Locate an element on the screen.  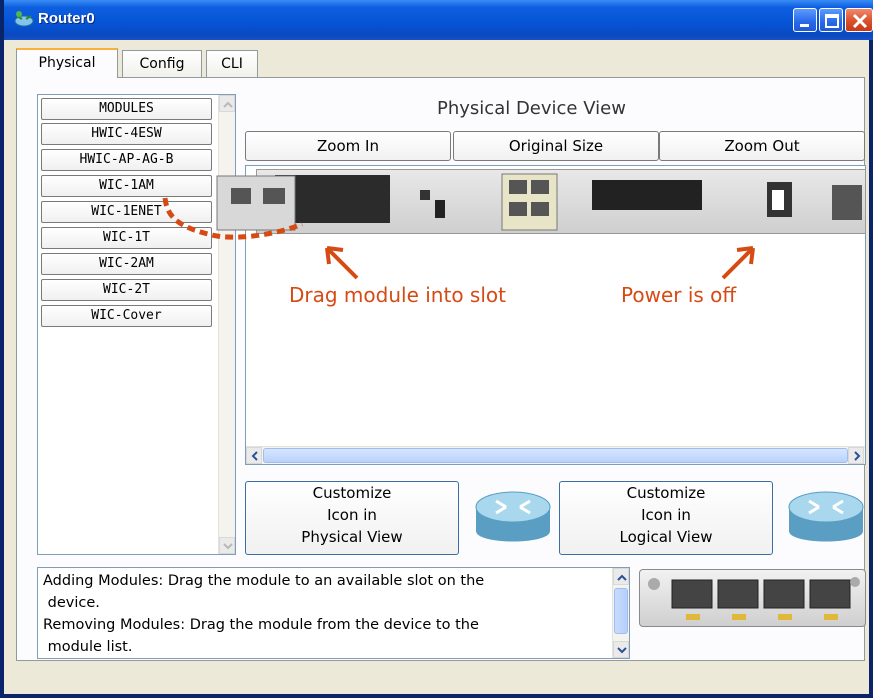
maximize-button is located at coordinates (831, 20).